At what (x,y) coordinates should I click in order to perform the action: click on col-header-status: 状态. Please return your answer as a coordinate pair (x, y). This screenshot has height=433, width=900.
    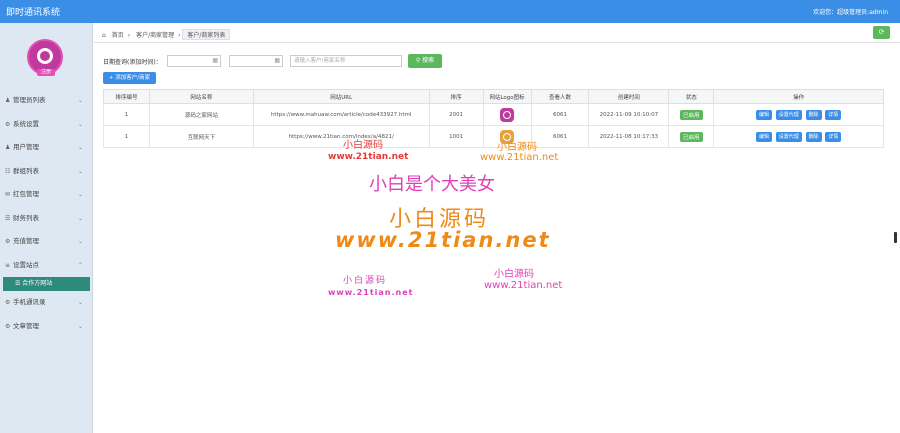
    Looking at the image, I should click on (691, 96).